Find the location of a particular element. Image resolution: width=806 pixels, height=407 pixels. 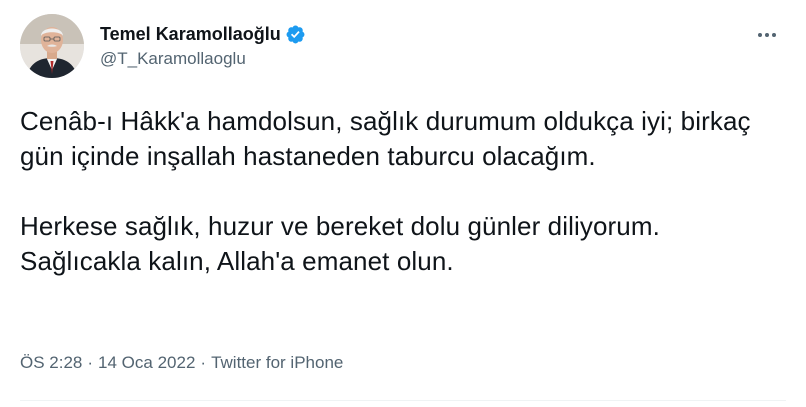

author-info: Temel Karamollaoğlu @T_Karamollaoglu is located at coordinates (203, 46).